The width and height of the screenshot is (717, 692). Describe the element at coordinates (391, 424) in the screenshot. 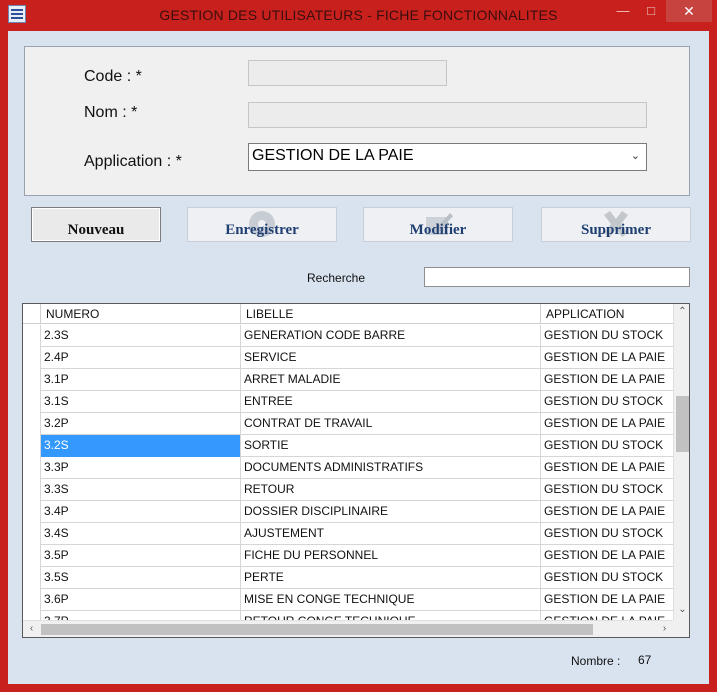

I see `cell-libelle: CONTRAT DE TRAVAIL` at that location.